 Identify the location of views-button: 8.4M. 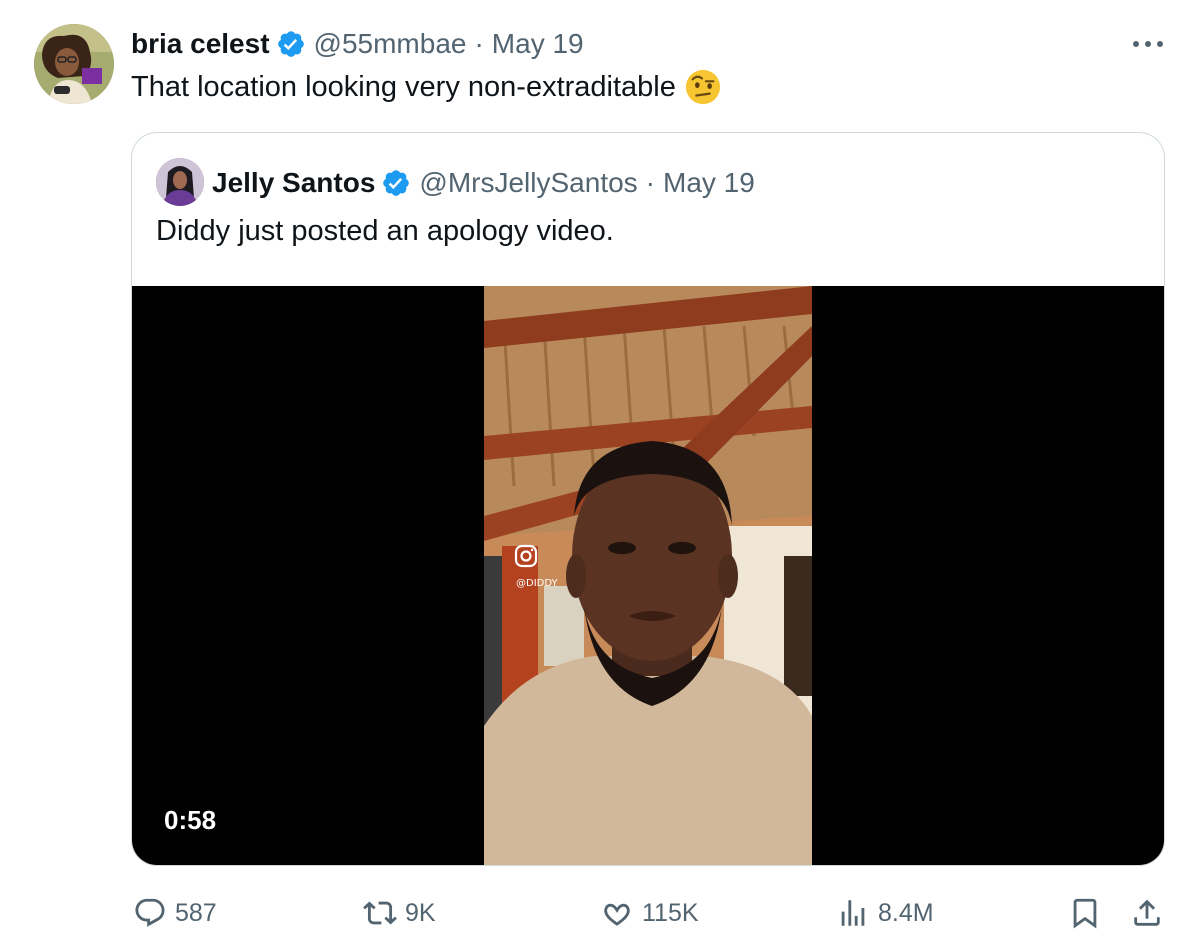
(885, 913).